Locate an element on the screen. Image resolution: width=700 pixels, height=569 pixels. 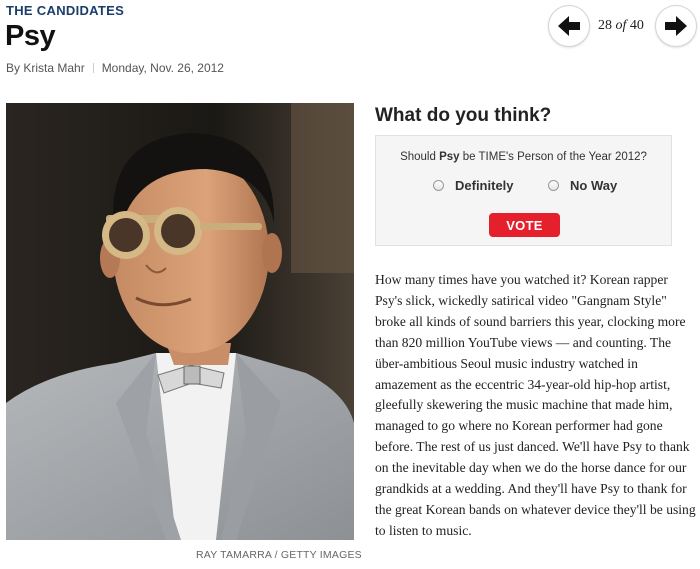
arrow-right-icon is located at coordinates (676, 26).